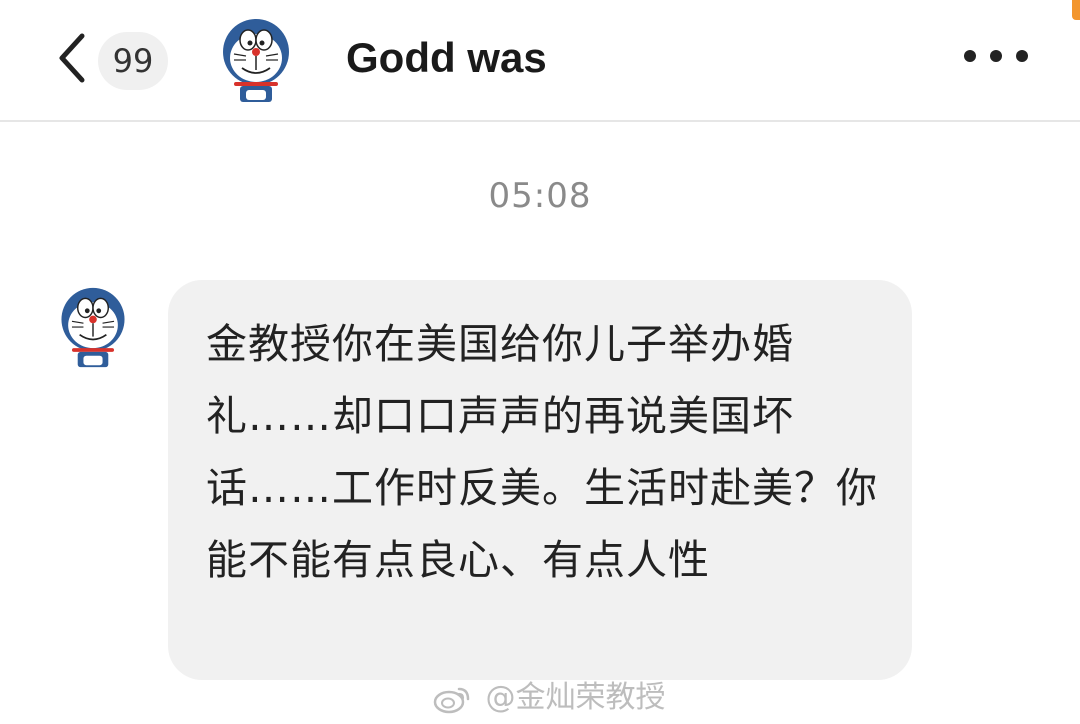  What do you see at coordinates (540, 196) in the screenshot?
I see `message-timestamp: 05:08` at bounding box center [540, 196].